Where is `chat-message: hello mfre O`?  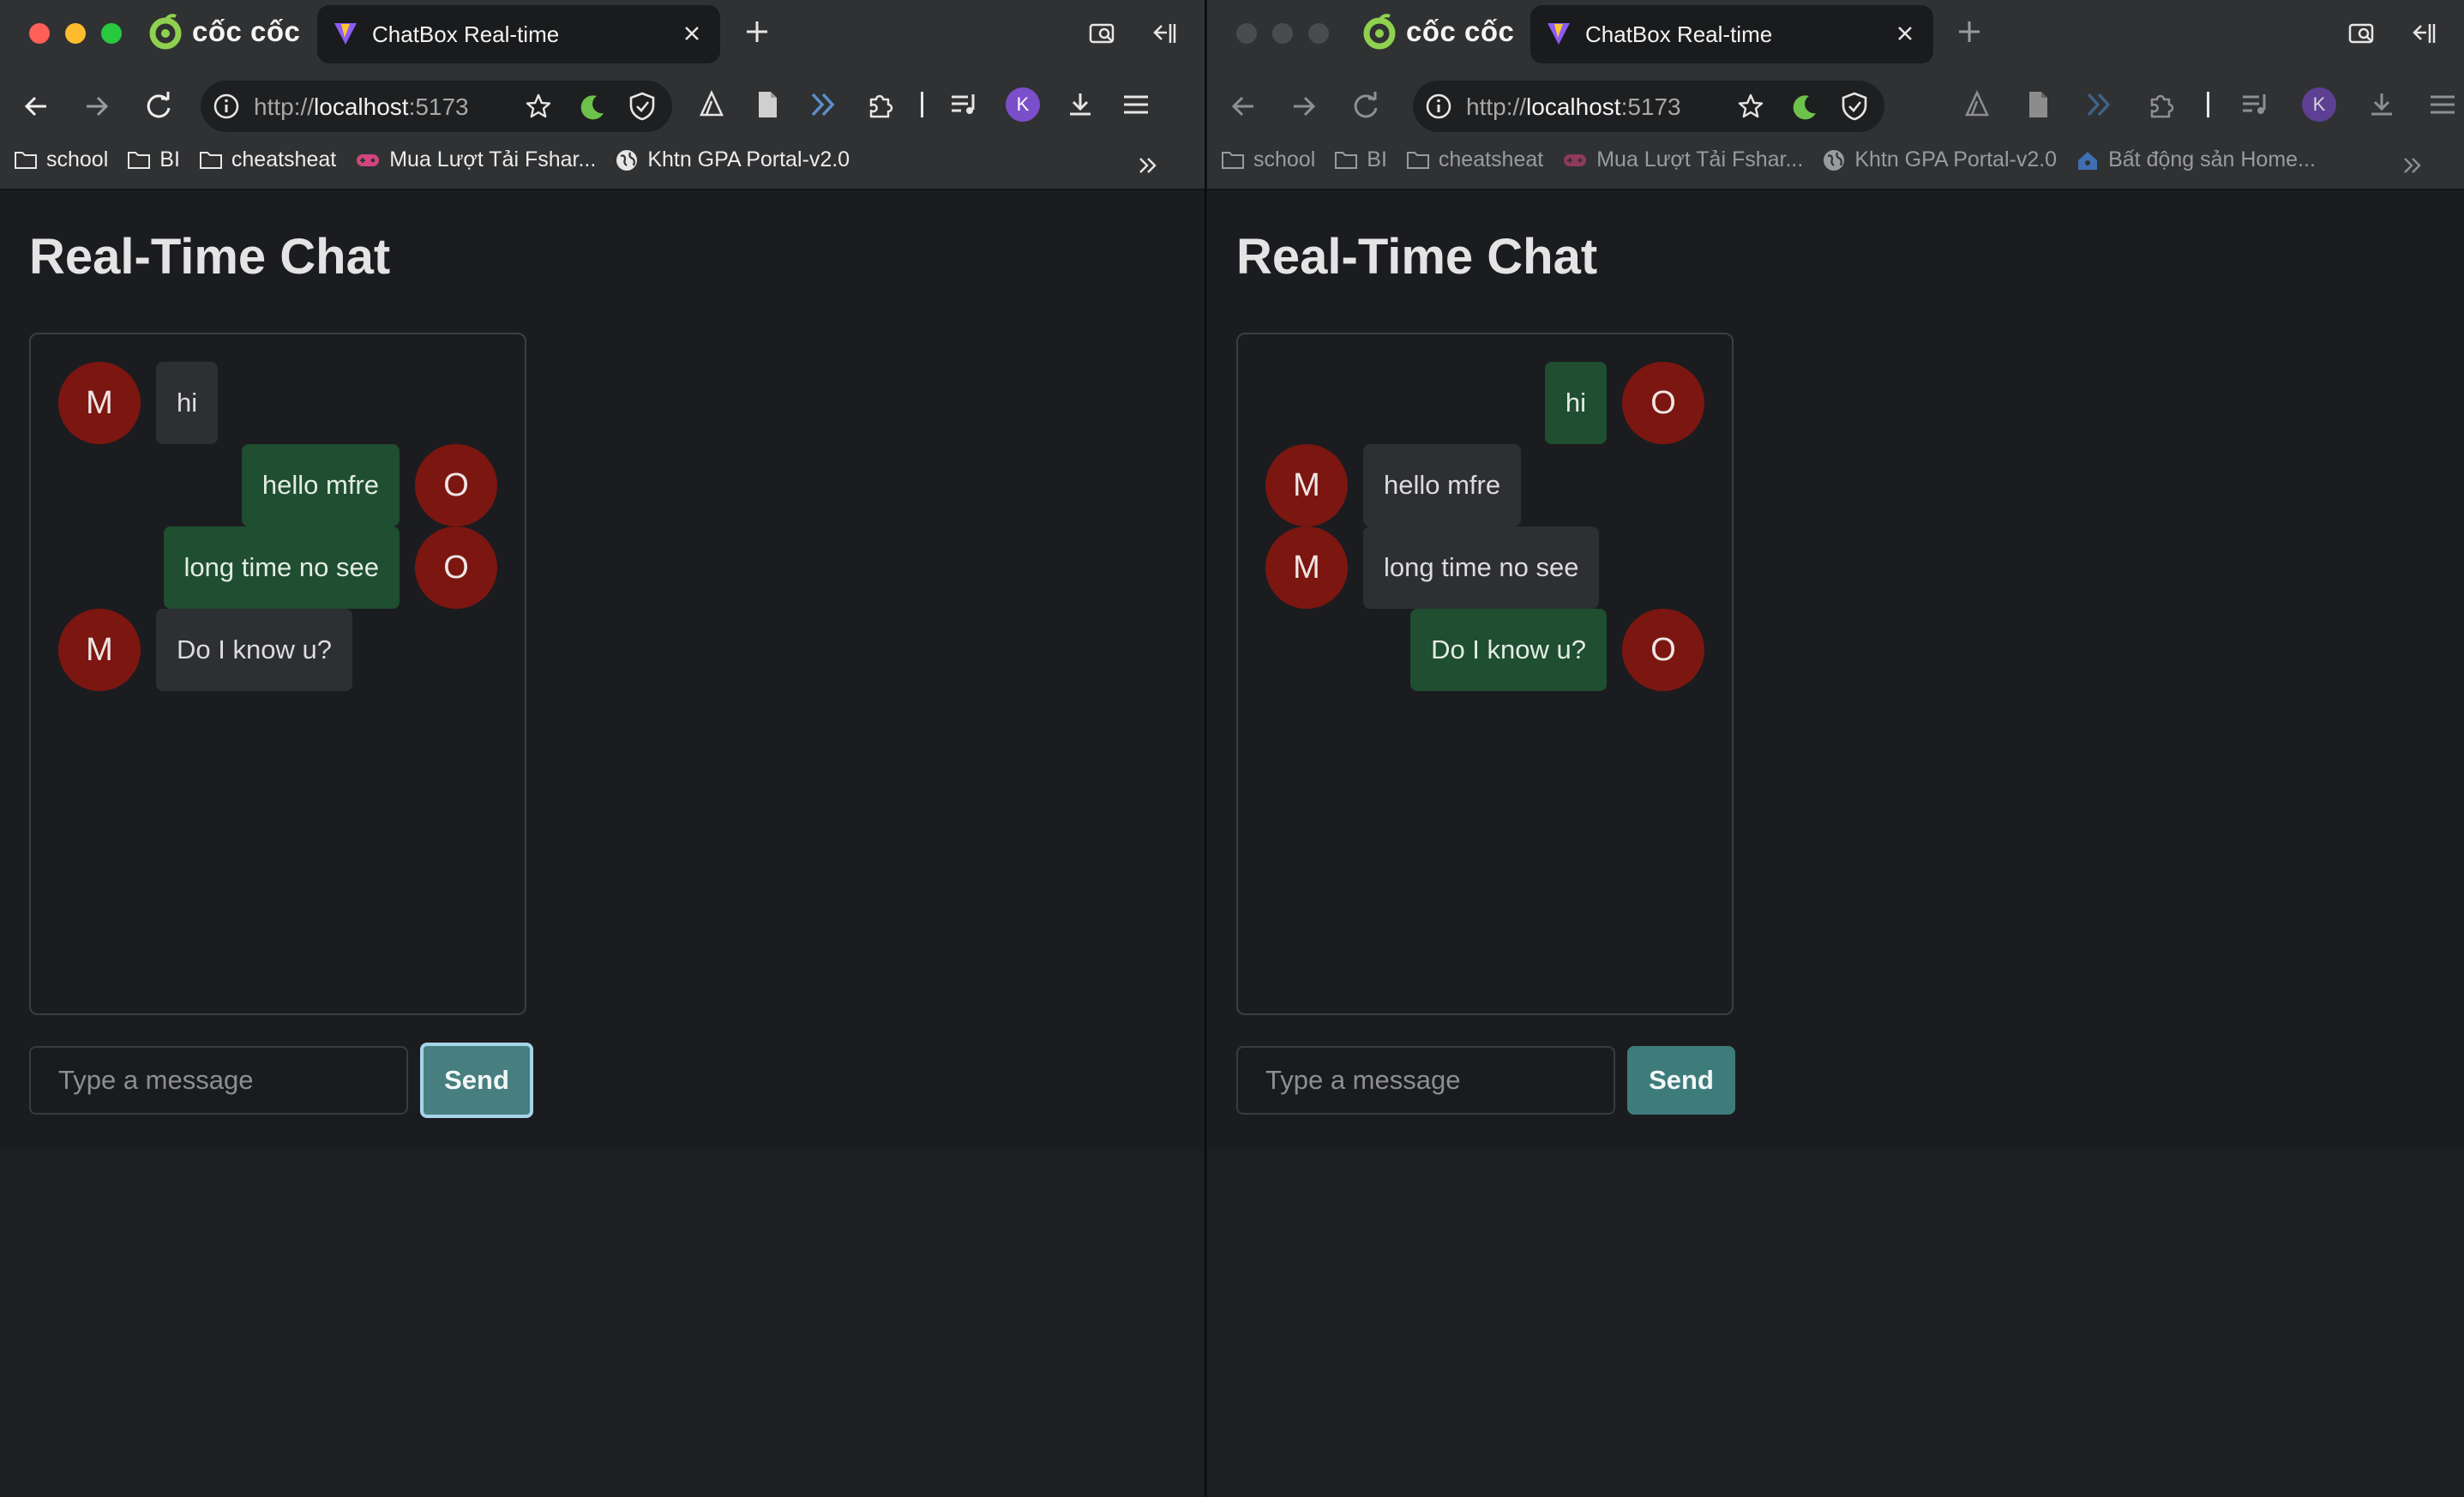 chat-message: hello mfre O is located at coordinates (277, 485).